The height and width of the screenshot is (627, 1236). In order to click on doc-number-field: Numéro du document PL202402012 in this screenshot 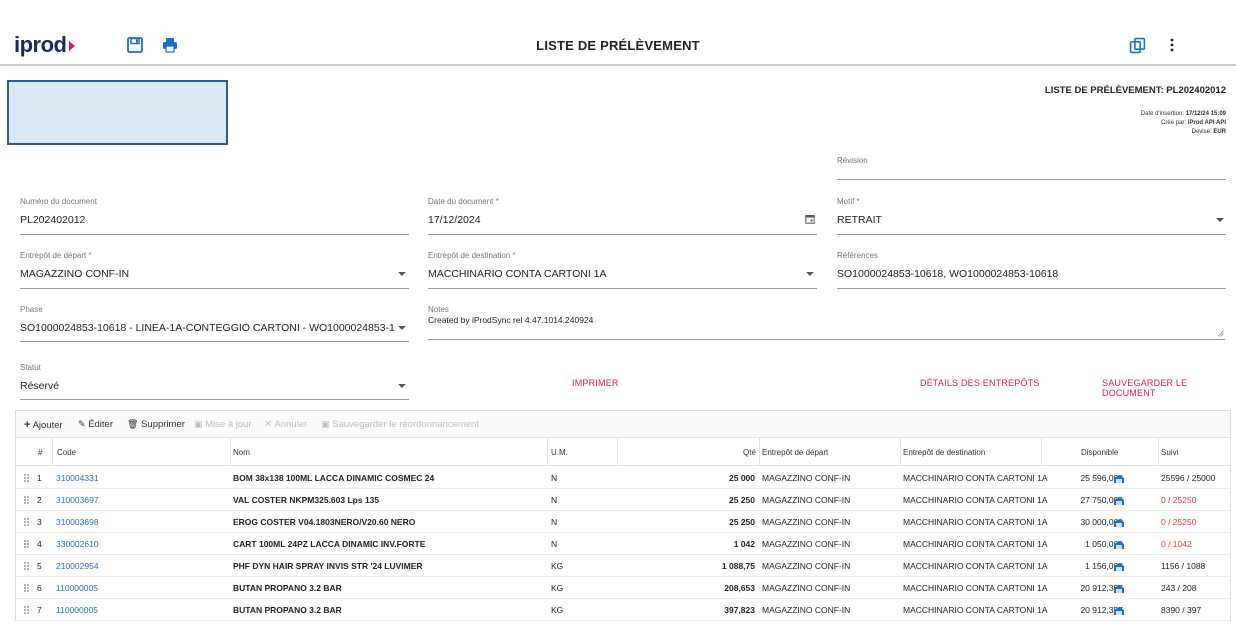, I will do `click(214, 216)`.